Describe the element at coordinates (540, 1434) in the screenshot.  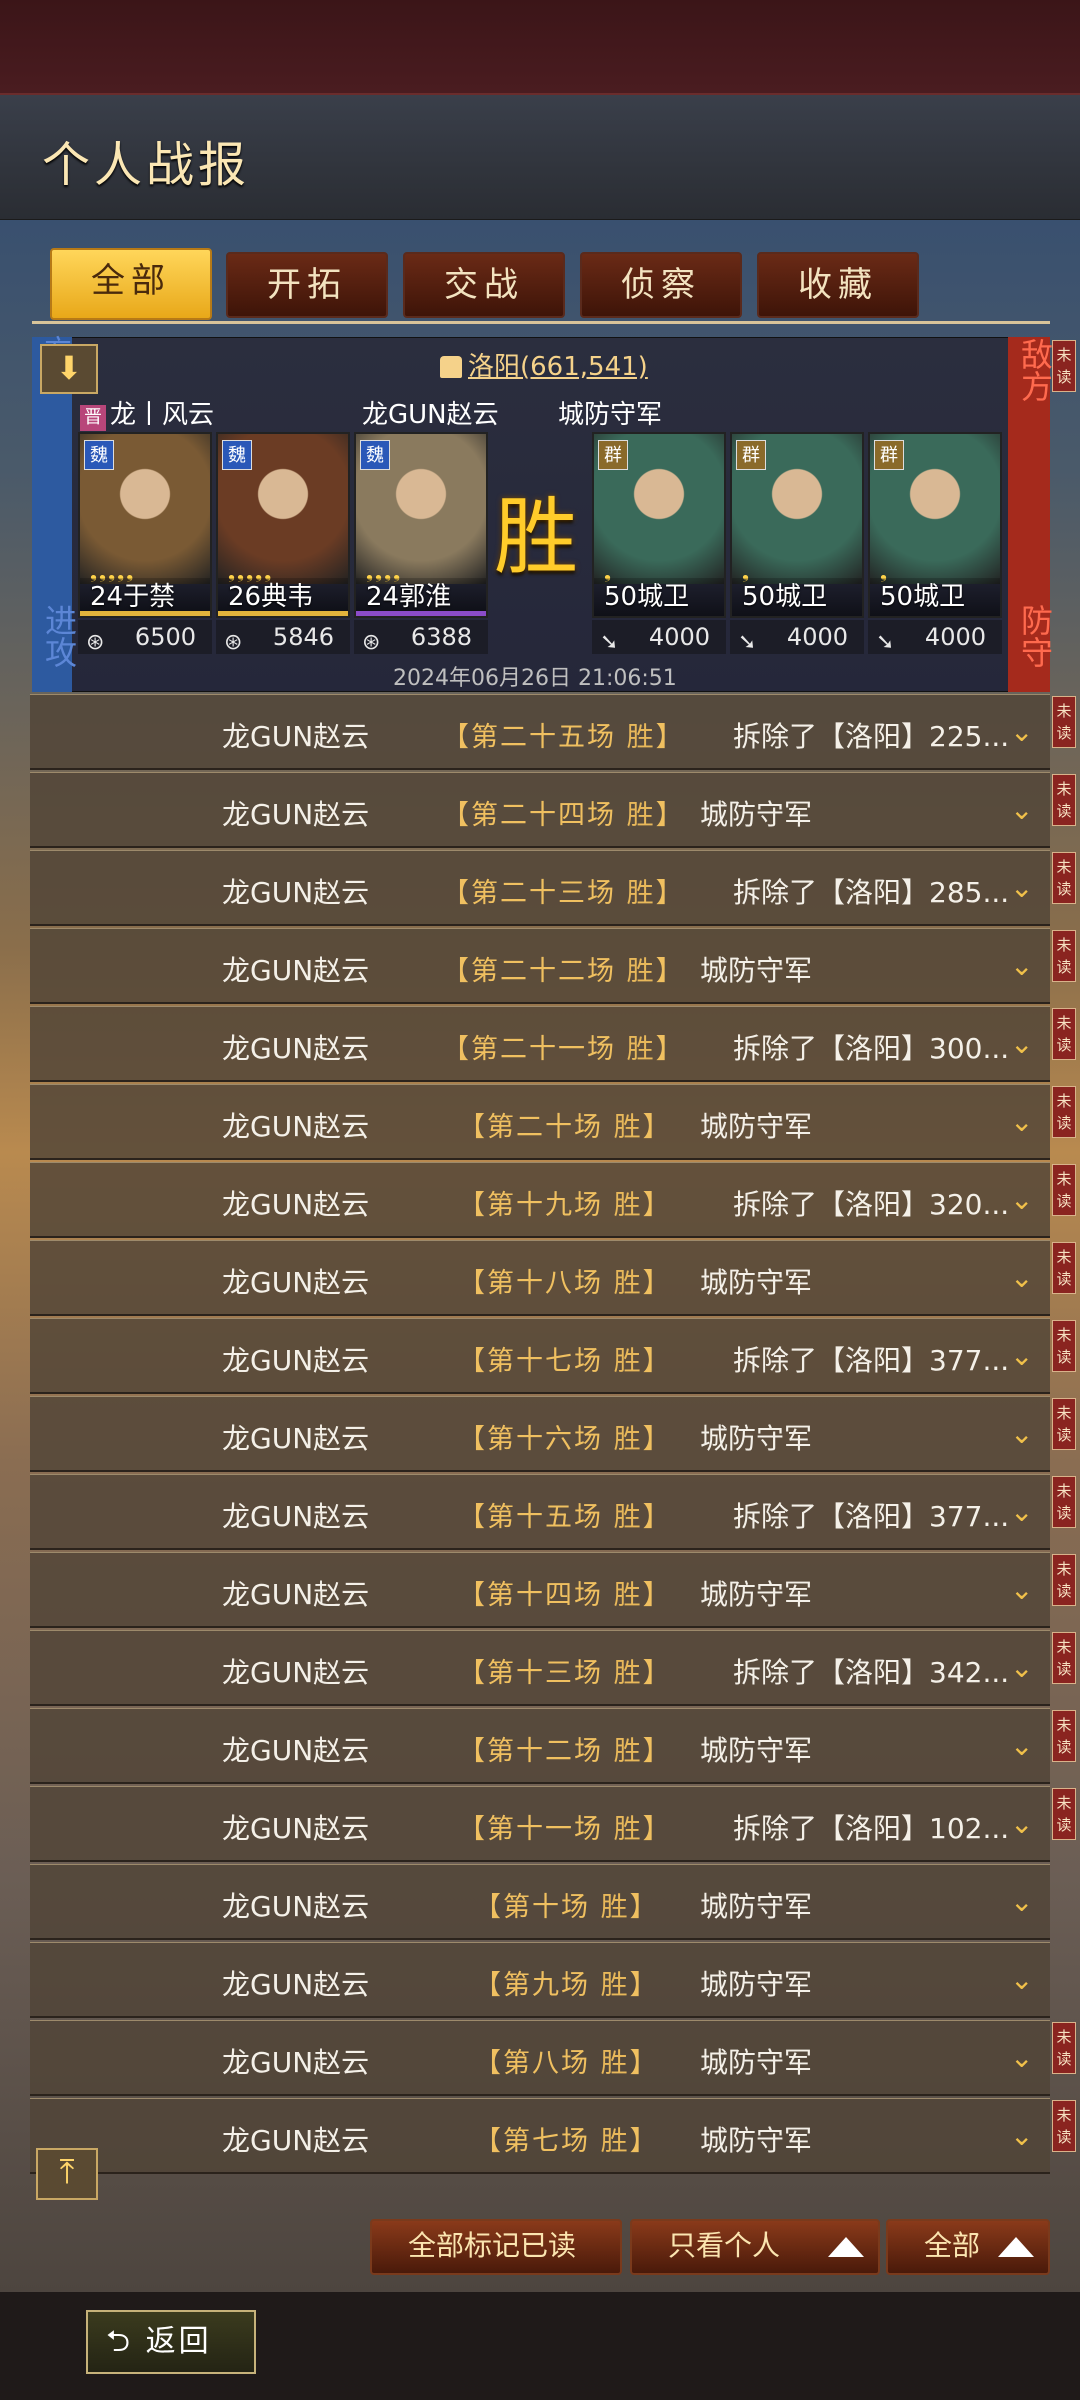
I see `report-row: 龙GUN赵云 【第十六场 胜】 城防守军 ⌄` at that location.